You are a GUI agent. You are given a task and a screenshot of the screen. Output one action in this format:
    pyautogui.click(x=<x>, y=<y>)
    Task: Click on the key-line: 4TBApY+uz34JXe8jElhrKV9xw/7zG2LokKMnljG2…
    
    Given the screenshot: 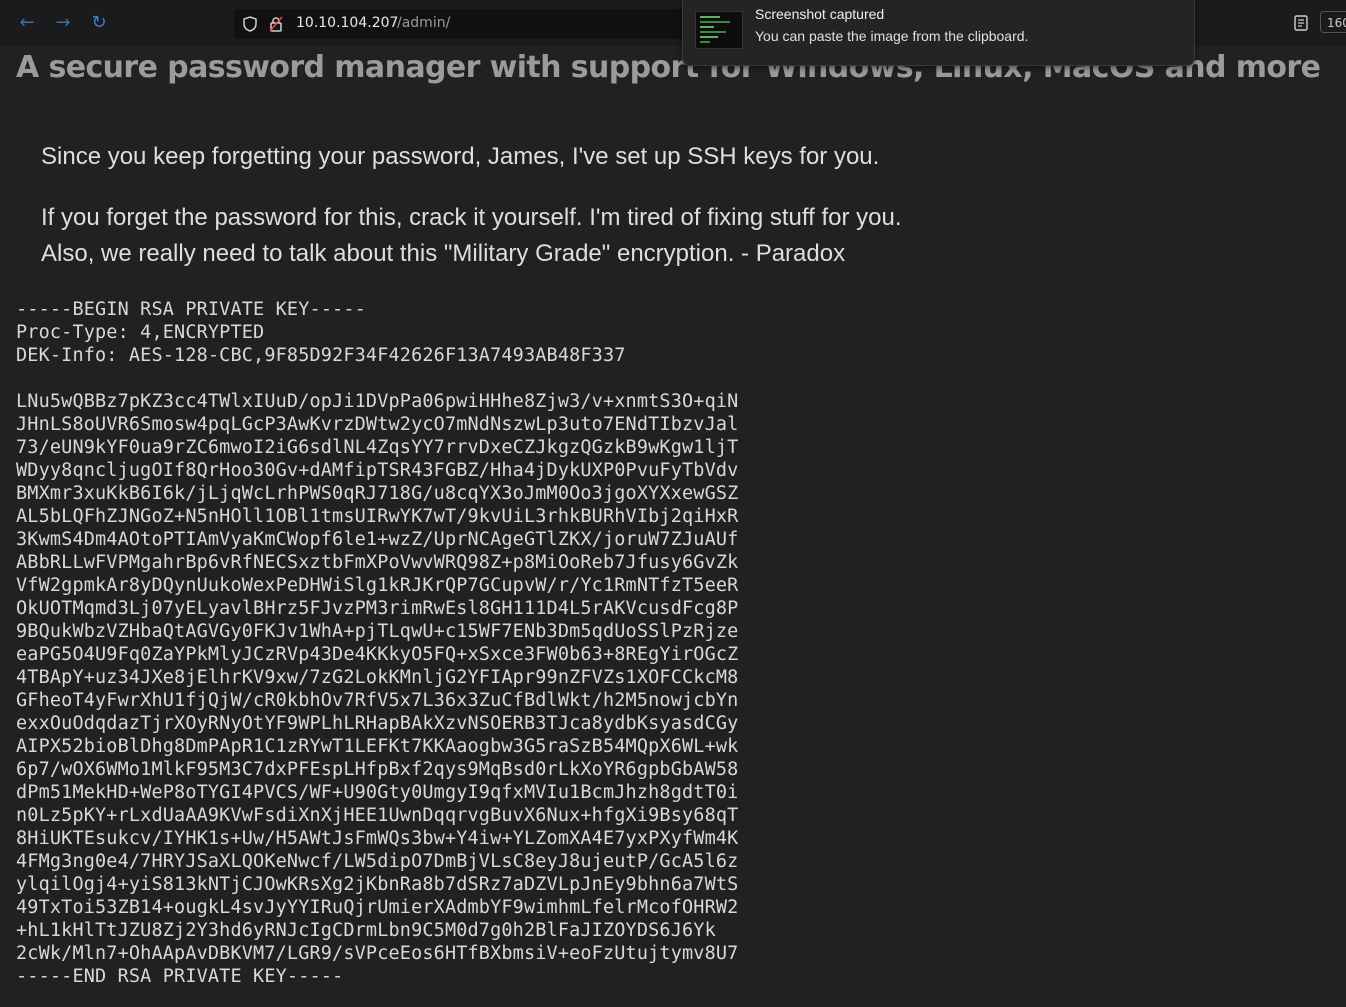 What is the action you would take?
    pyautogui.click(x=377, y=677)
    